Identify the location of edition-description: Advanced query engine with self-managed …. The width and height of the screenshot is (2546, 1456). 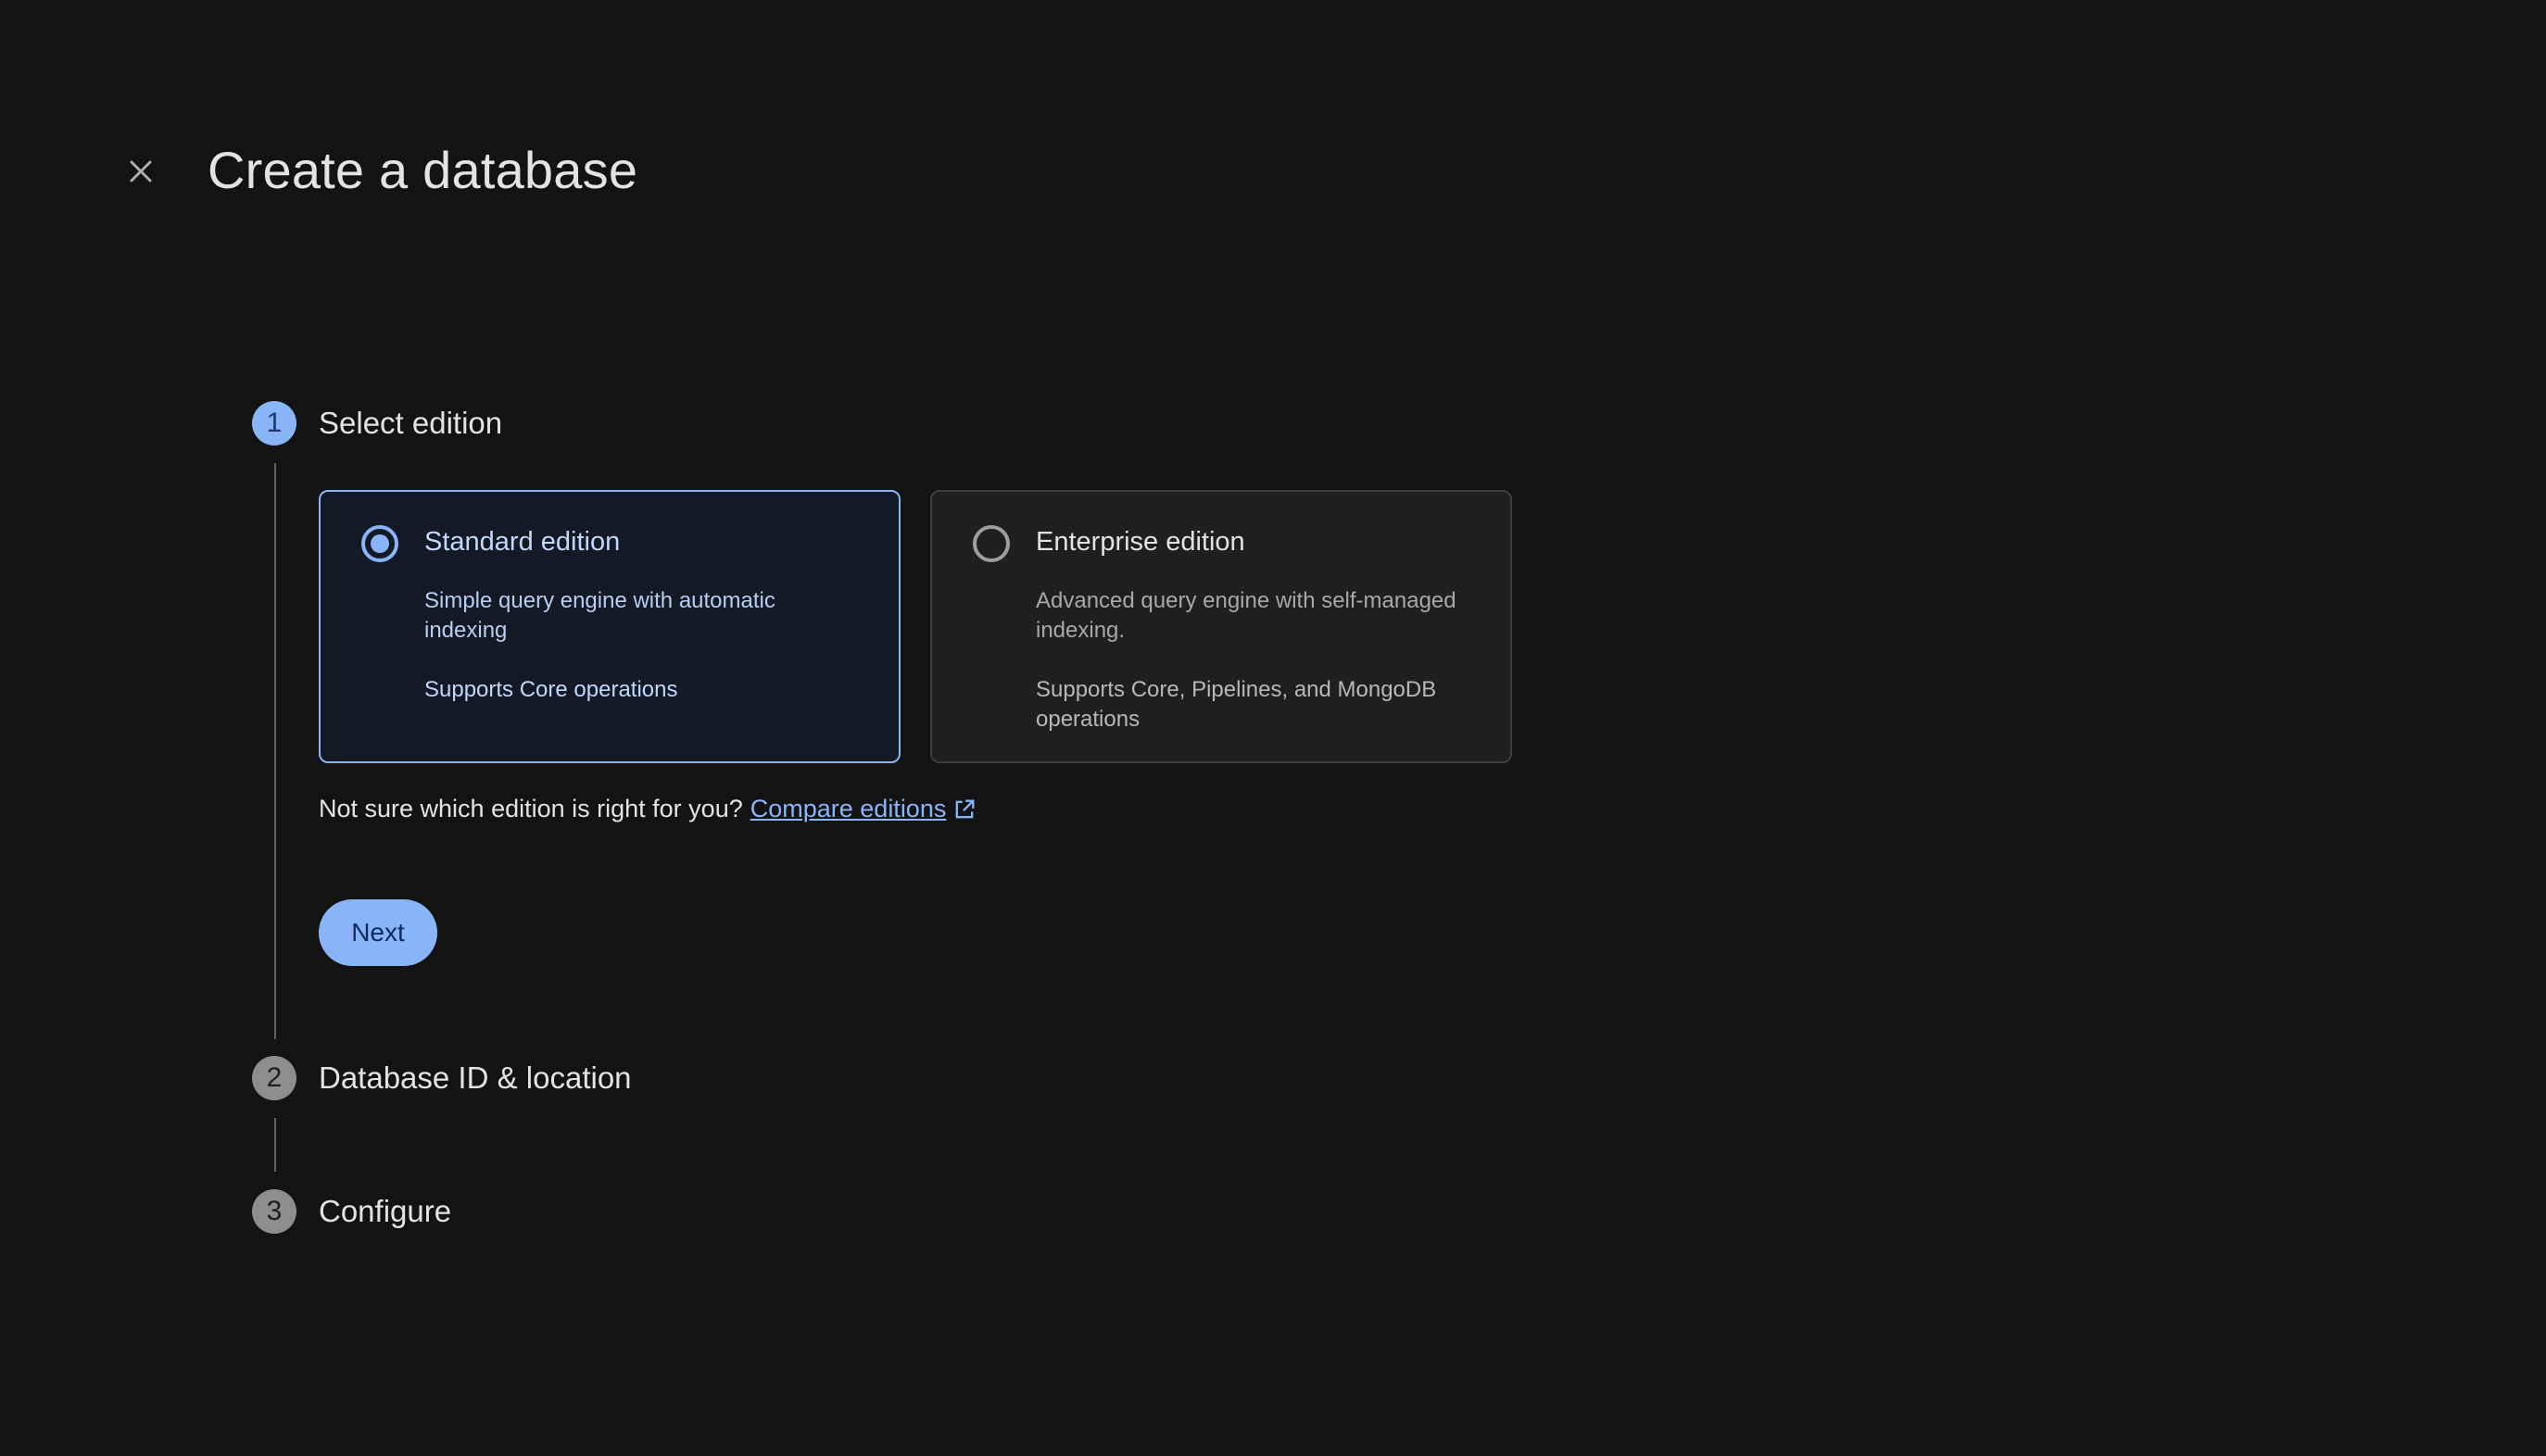
(1246, 615).